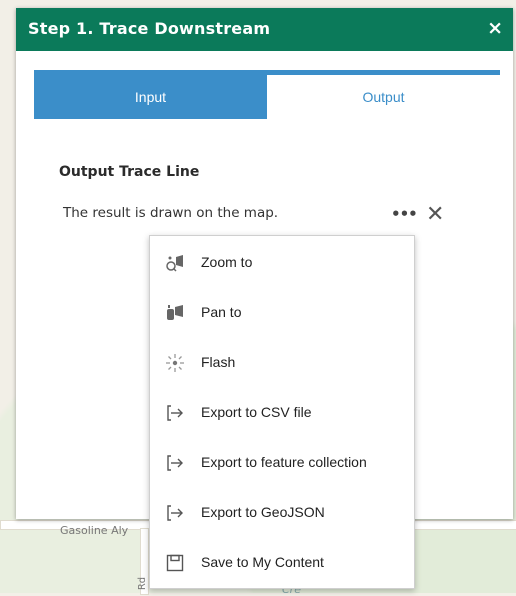 The image size is (516, 596). I want to click on flash-icon, so click(175, 363).